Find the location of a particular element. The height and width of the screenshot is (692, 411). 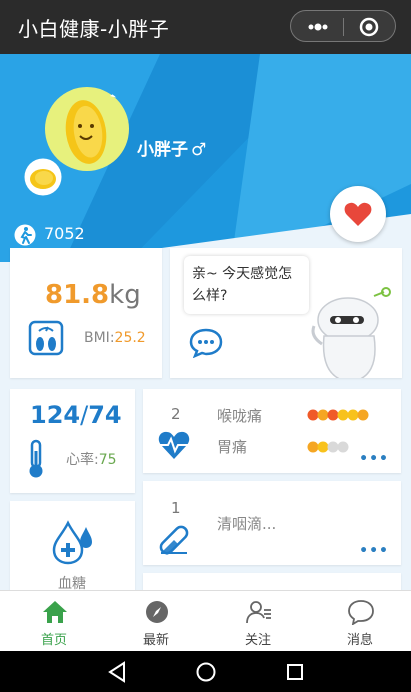

miniprogram-capsule is located at coordinates (343, 26).